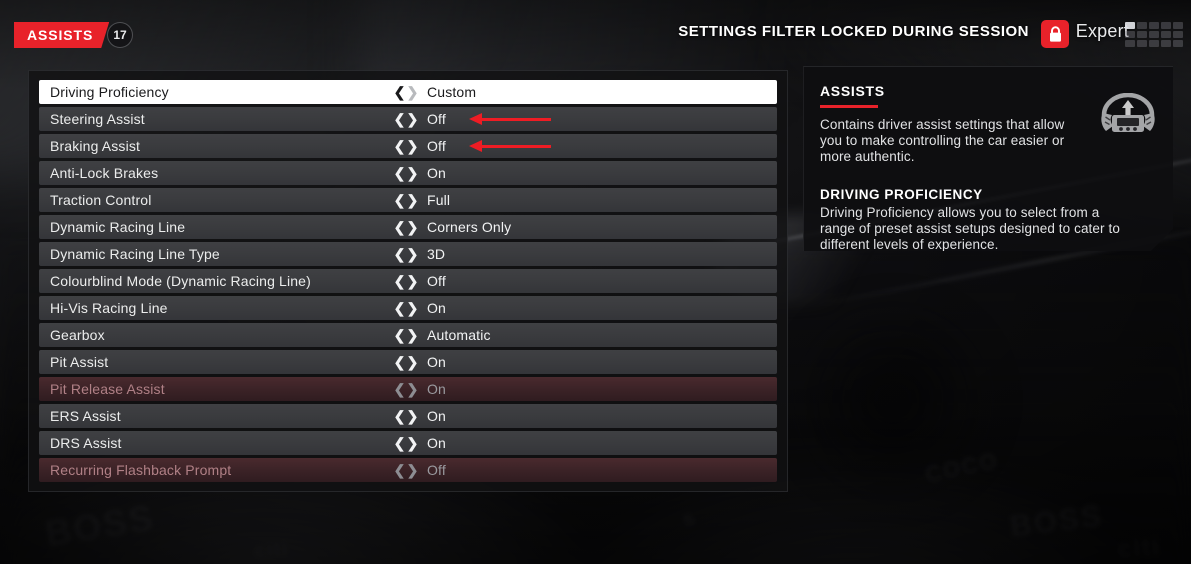 The width and height of the screenshot is (1191, 564). I want to click on setting-row: Dynamic Racing Line ❮ ❯ Corners Only, so click(408, 227).